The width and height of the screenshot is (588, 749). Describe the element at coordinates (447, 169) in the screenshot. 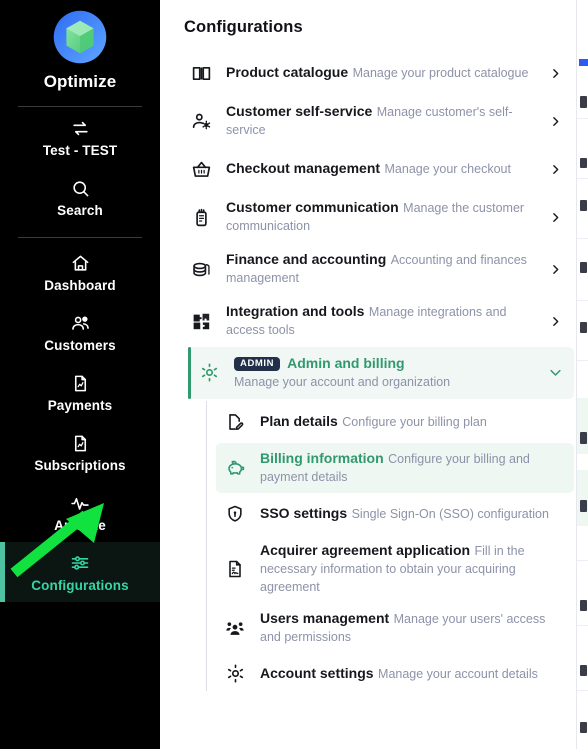

I see `config-subtitle: Manage your checkout` at that location.